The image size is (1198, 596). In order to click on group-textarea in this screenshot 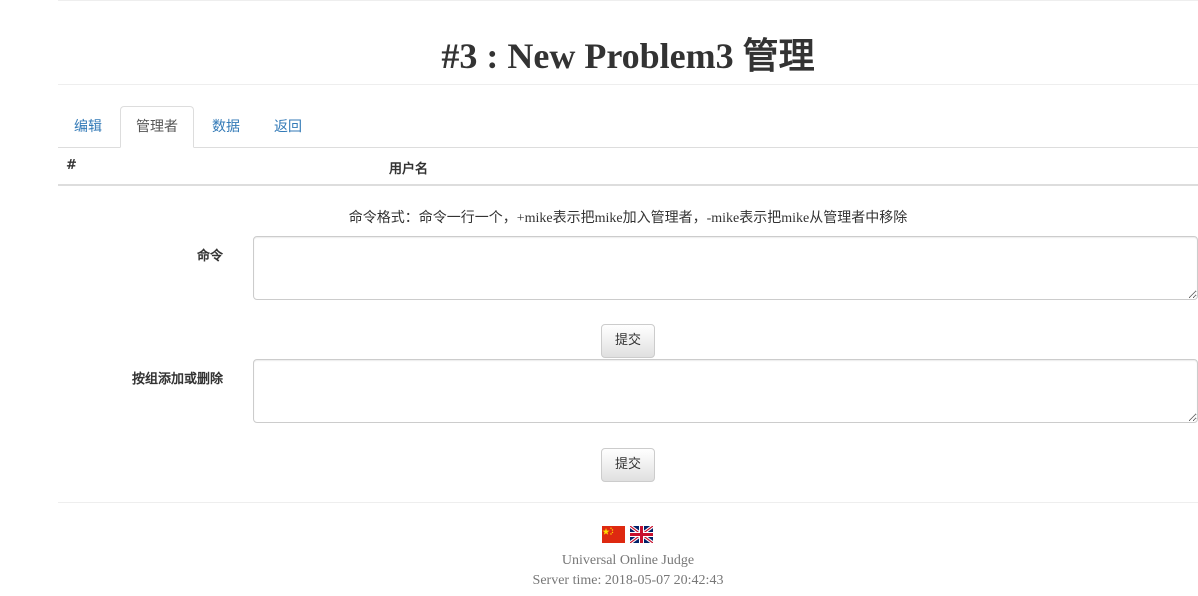, I will do `click(725, 391)`.